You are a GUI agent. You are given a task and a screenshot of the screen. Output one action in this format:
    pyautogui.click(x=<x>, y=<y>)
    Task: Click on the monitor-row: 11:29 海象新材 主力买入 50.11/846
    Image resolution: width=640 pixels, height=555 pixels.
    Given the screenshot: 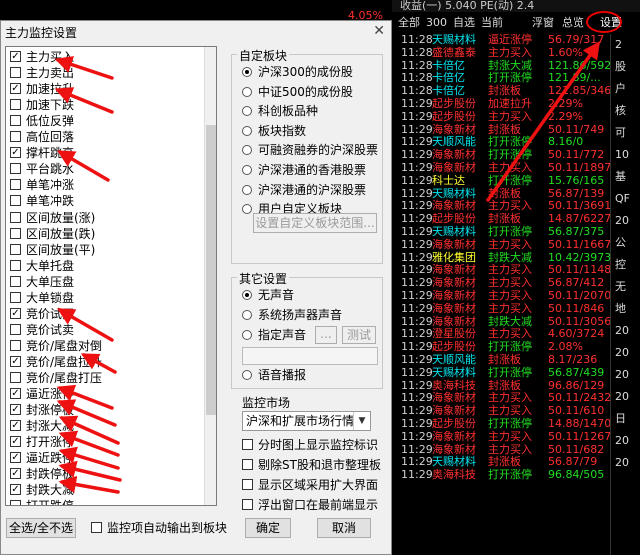 What is the action you would take?
    pyautogui.click(x=516, y=308)
    